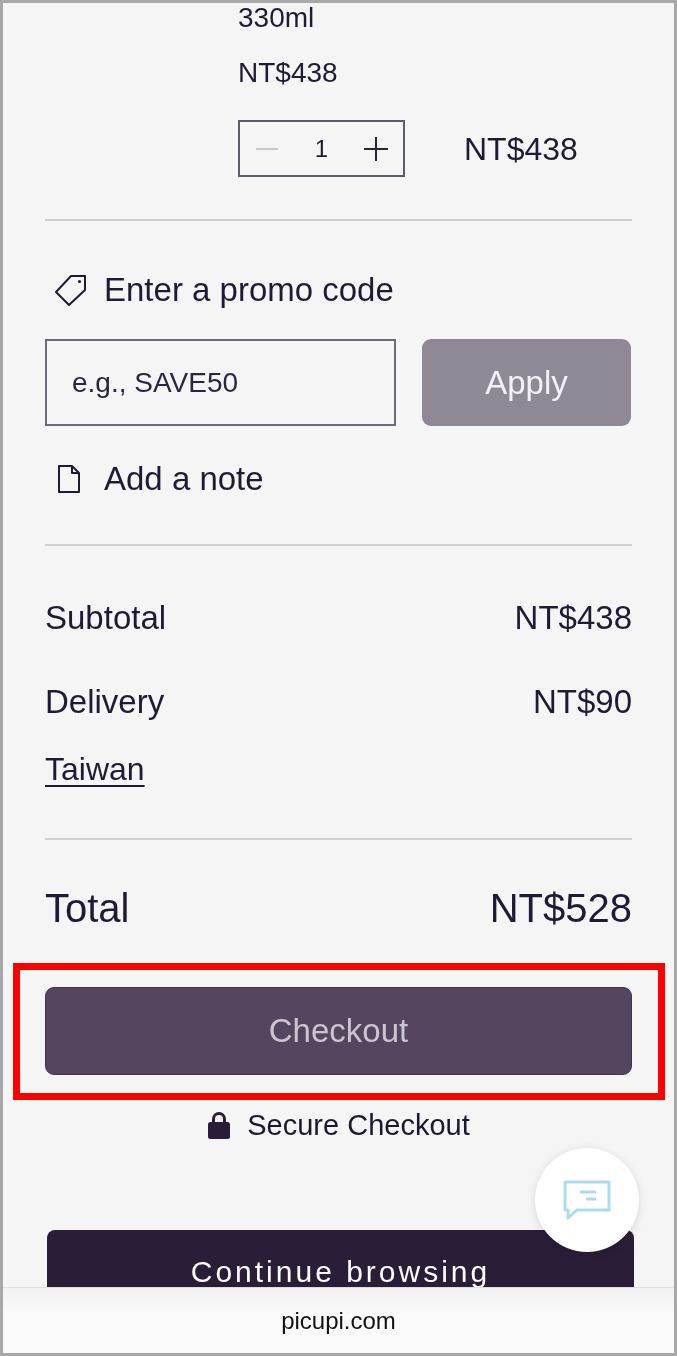  Describe the element at coordinates (69, 479) in the screenshot. I see `document-icon` at that location.